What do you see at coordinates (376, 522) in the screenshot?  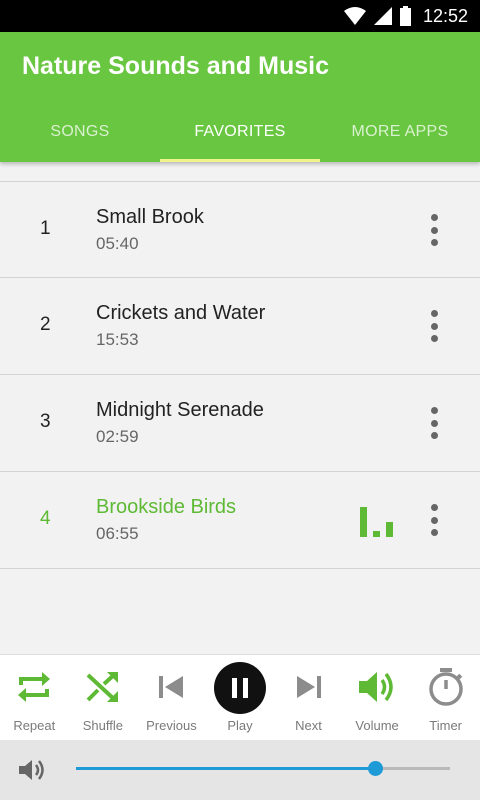 I see `equalizer-icon` at bounding box center [376, 522].